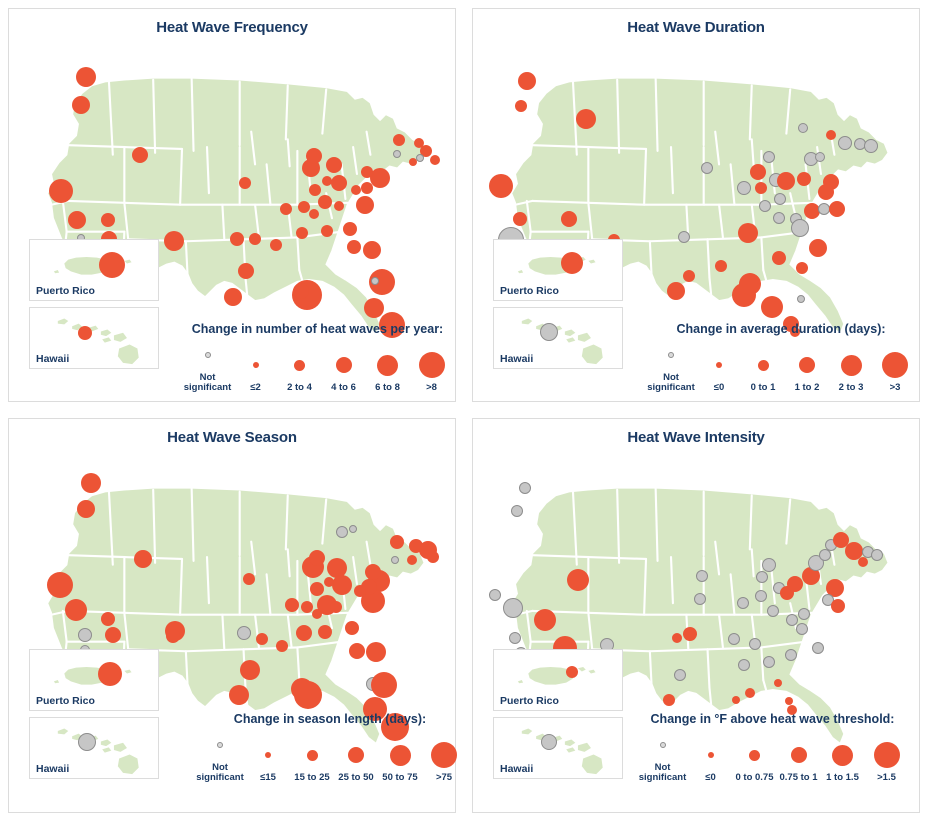  I want to click on legend-dot-not-significant, so click(662, 745).